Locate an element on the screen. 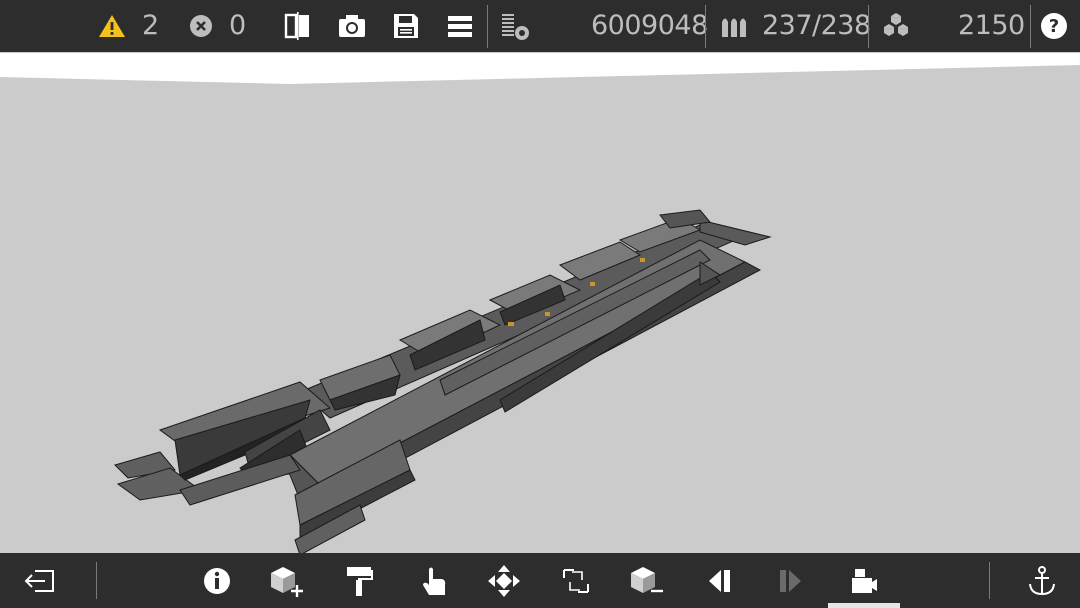 This screenshot has height=608, width=1080. errors-count: 0 is located at coordinates (237, 25).